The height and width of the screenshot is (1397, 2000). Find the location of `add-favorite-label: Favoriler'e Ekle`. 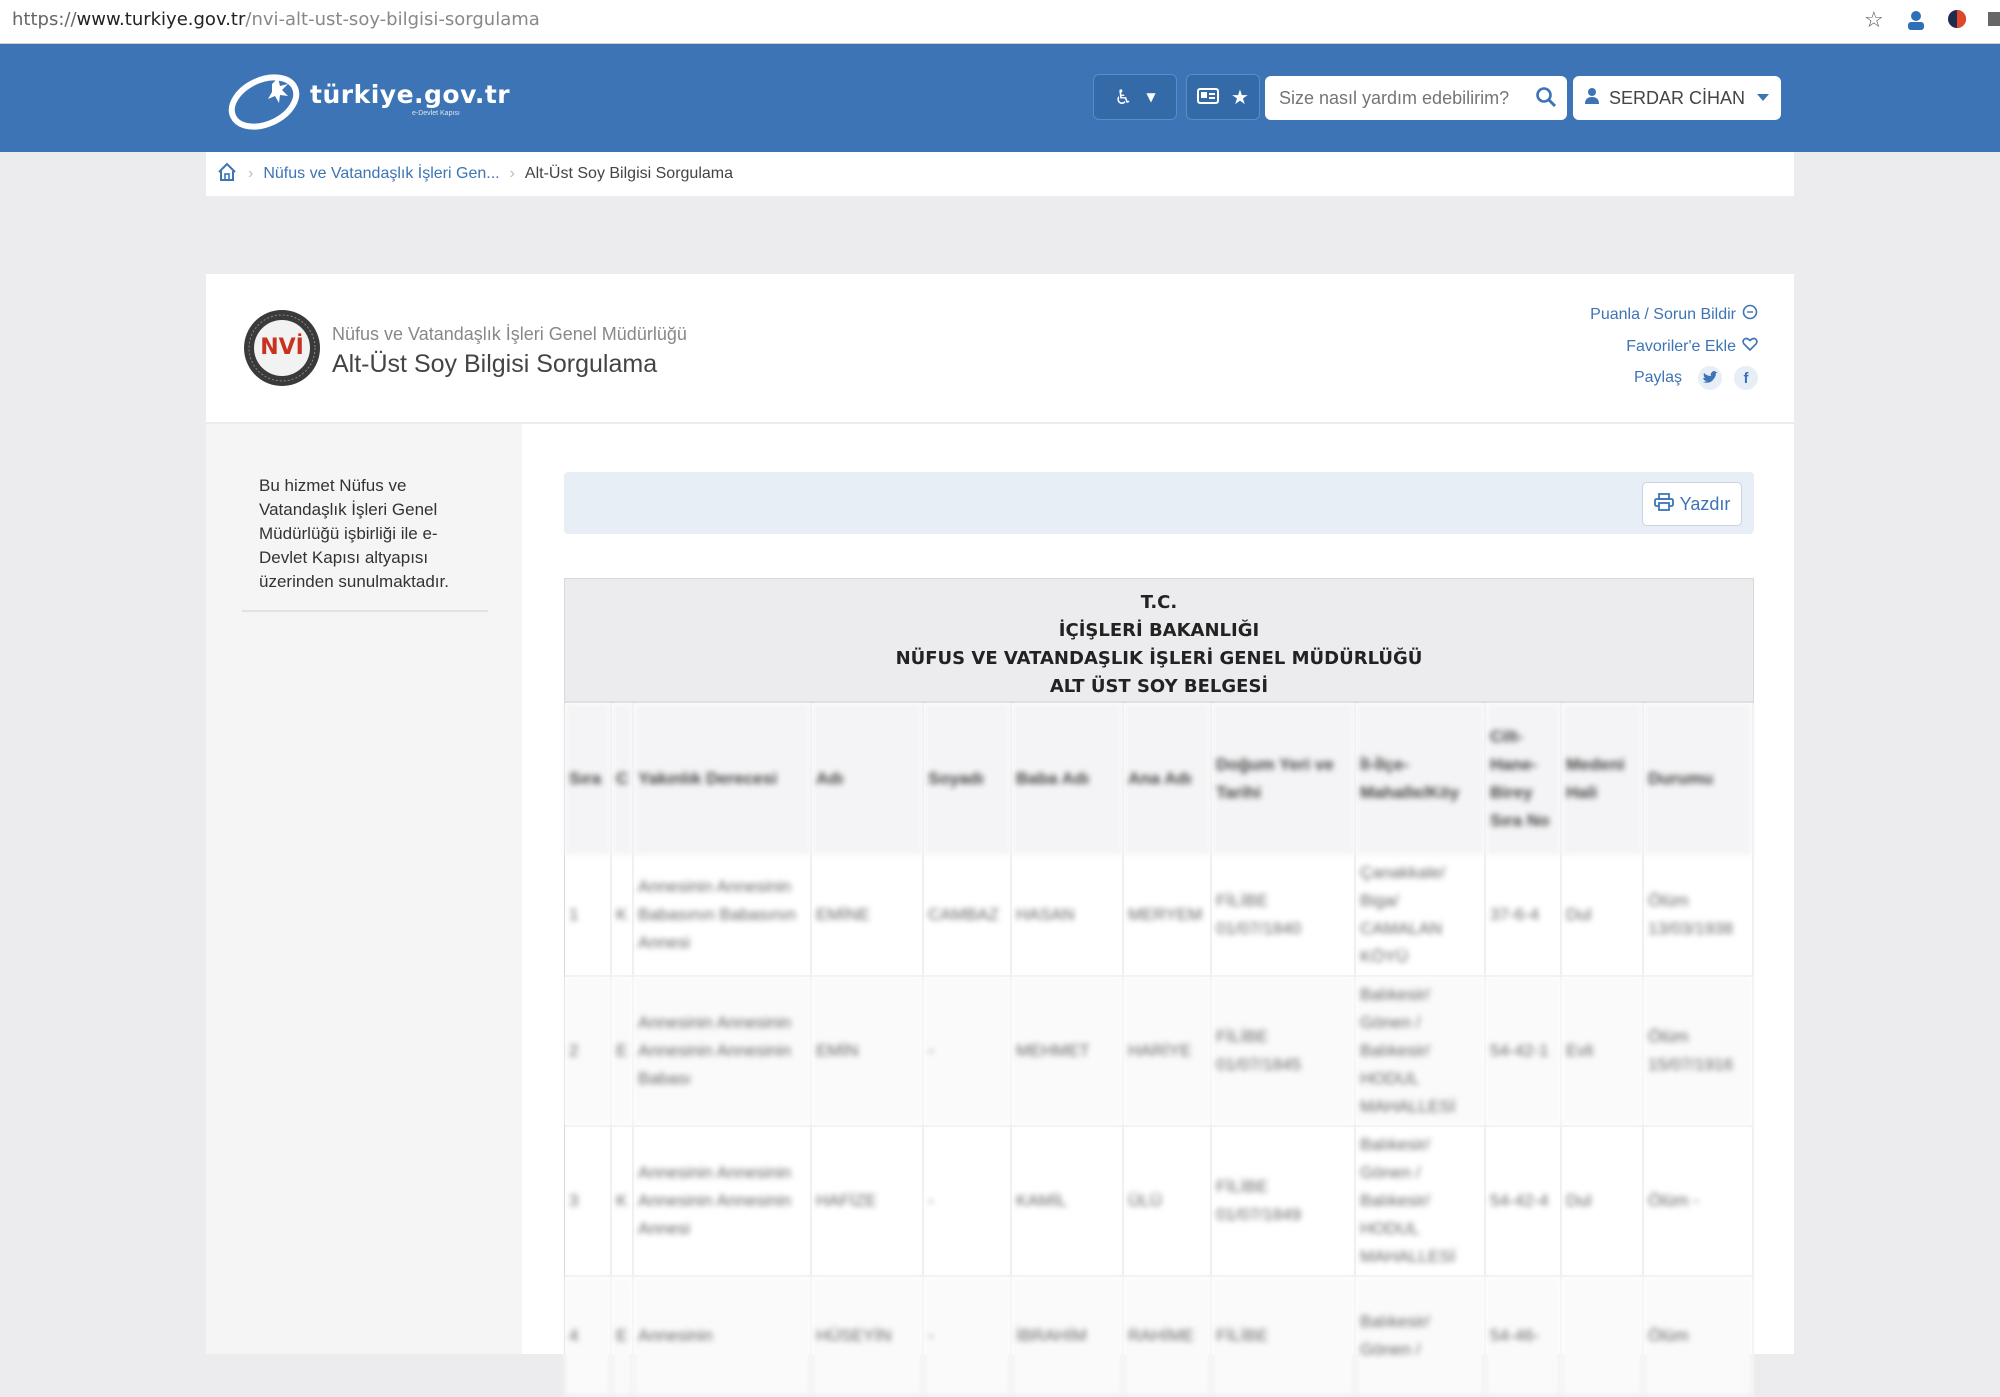

add-favorite-label: Favoriler'e Ekle is located at coordinates (1681, 346).